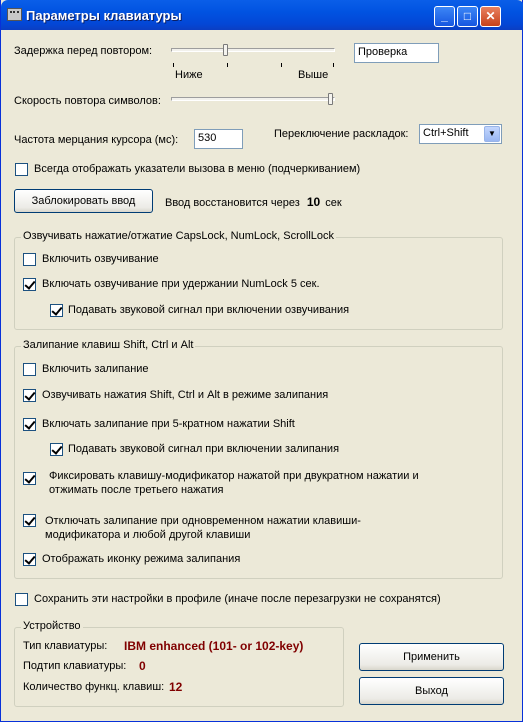  What do you see at coordinates (65, 646) in the screenshot?
I see `keyboard-type-label: Тип клавиатуры:` at bounding box center [65, 646].